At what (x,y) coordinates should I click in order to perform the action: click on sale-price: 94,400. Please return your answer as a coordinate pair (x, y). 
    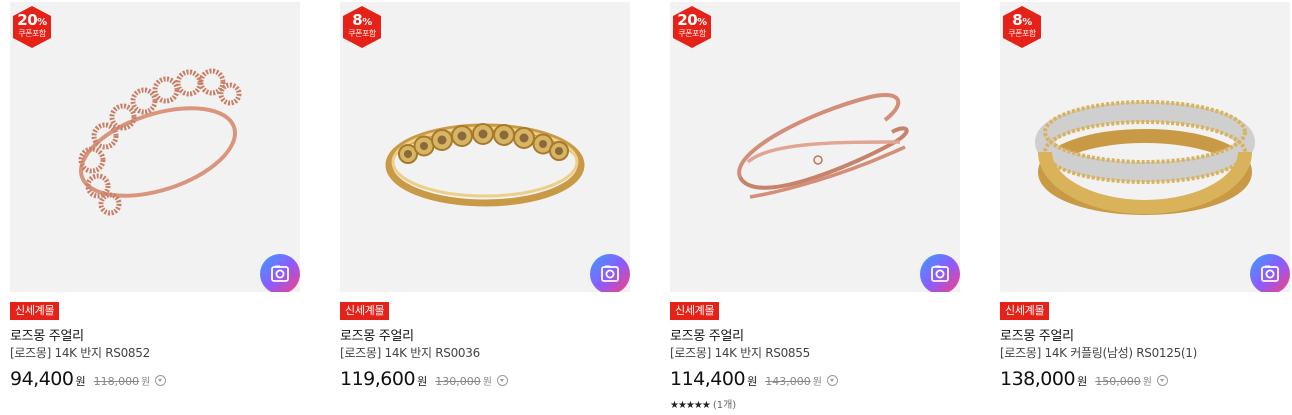
    Looking at the image, I should click on (42, 379).